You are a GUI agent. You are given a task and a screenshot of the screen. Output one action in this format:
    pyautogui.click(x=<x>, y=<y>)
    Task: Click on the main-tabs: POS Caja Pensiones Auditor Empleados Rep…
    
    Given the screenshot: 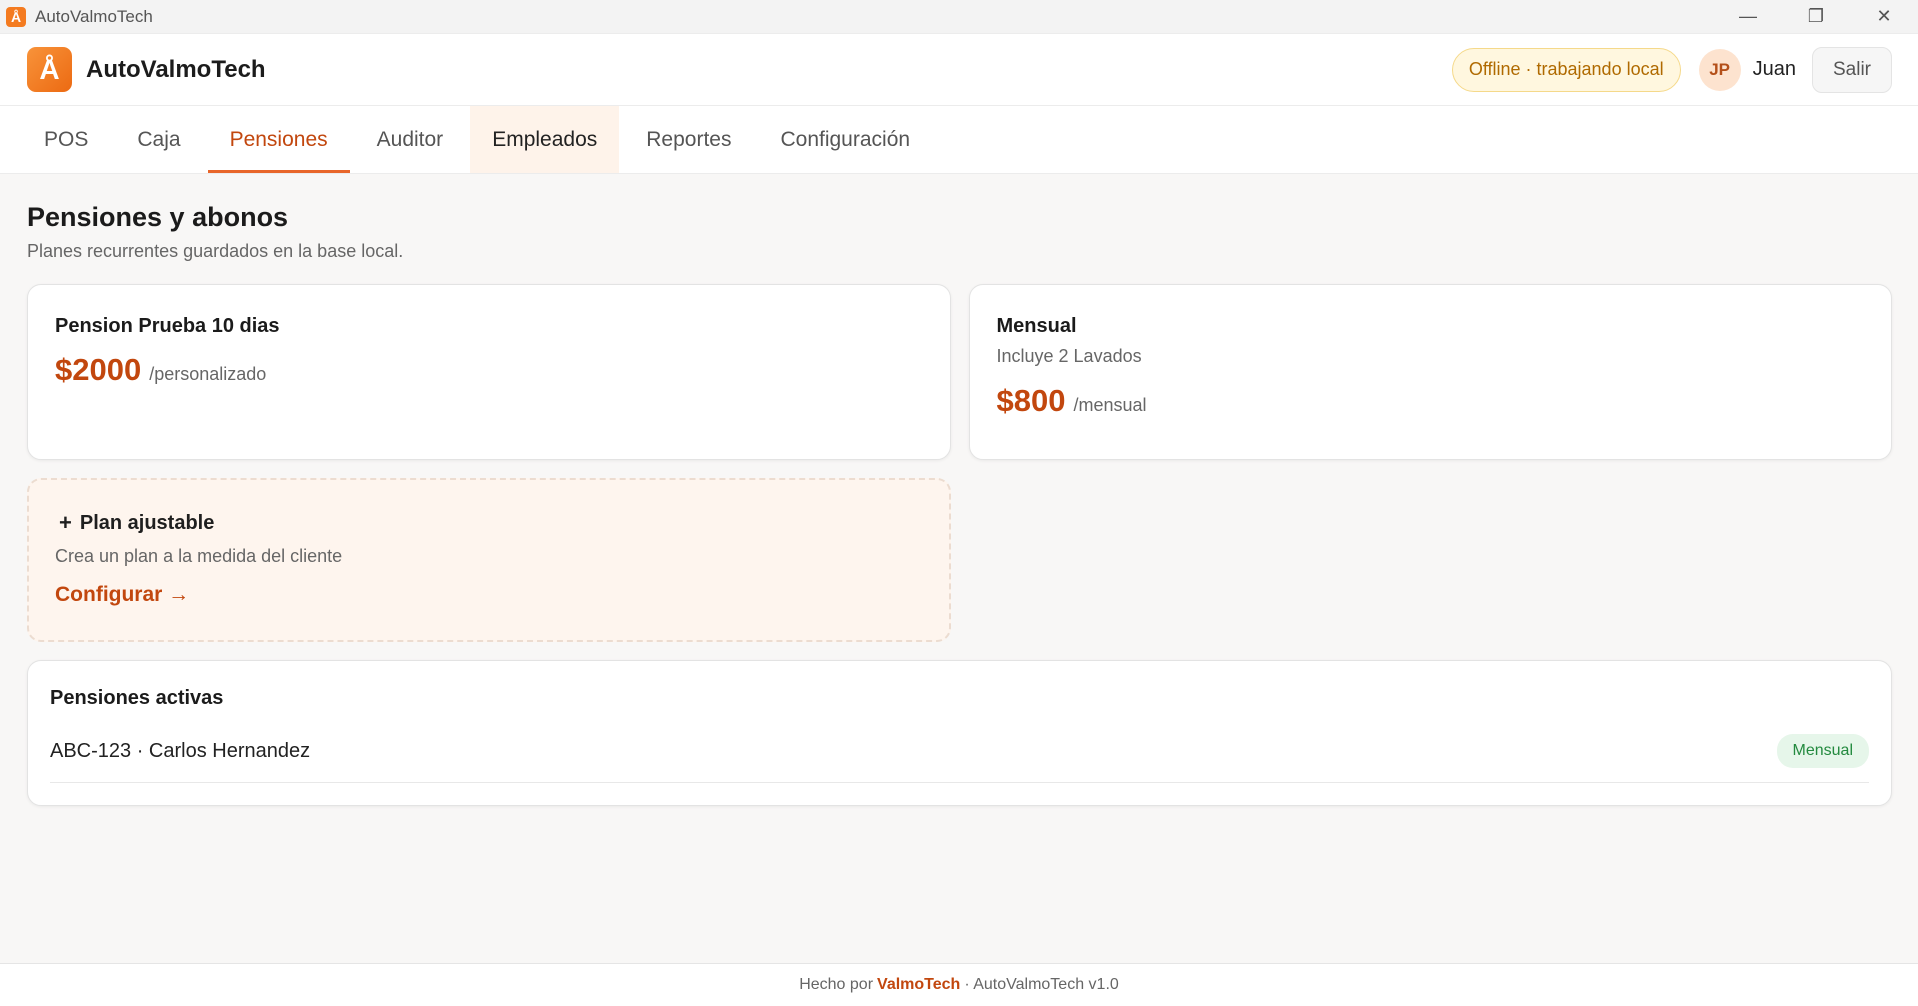 What is the action you would take?
    pyautogui.click(x=959, y=140)
    